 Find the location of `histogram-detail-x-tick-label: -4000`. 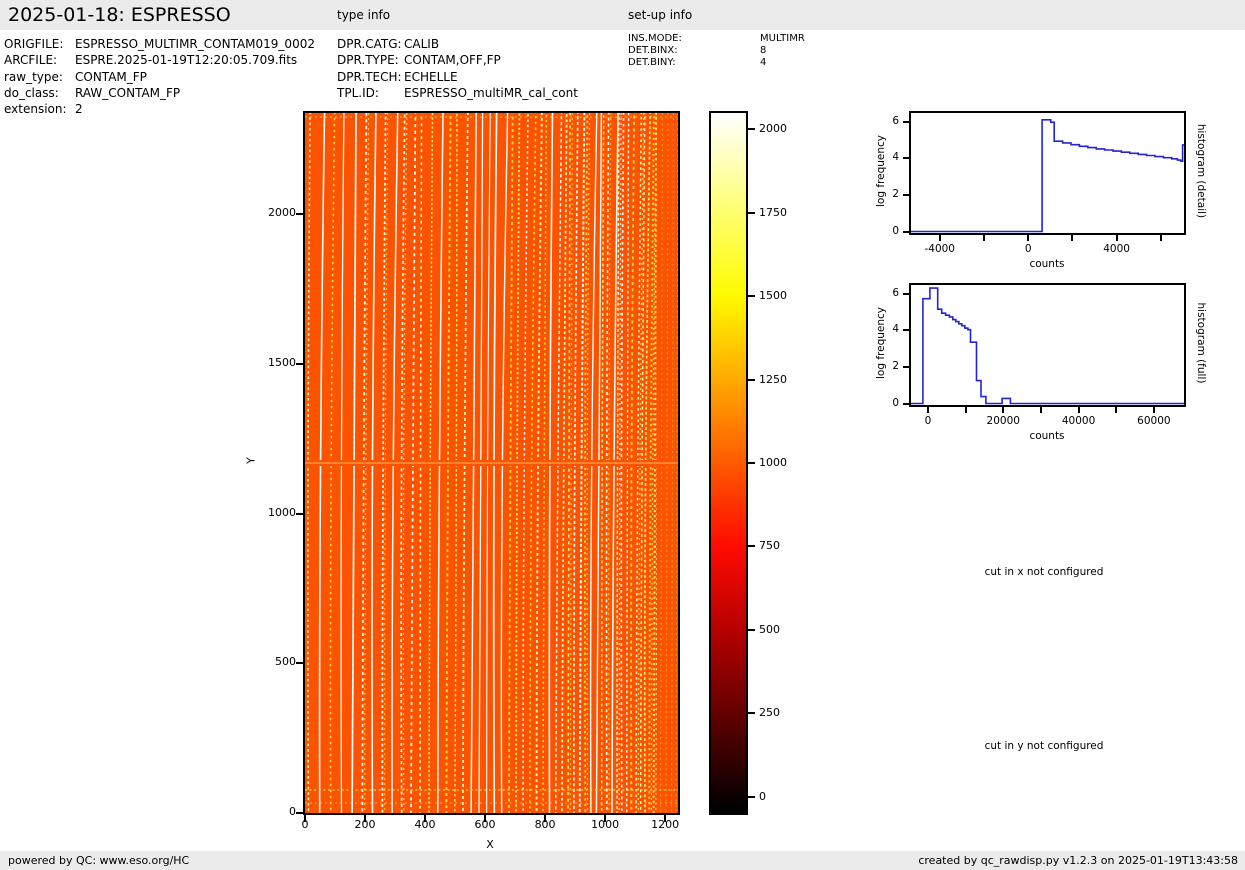

histogram-detail-x-tick-label: -4000 is located at coordinates (939, 249).